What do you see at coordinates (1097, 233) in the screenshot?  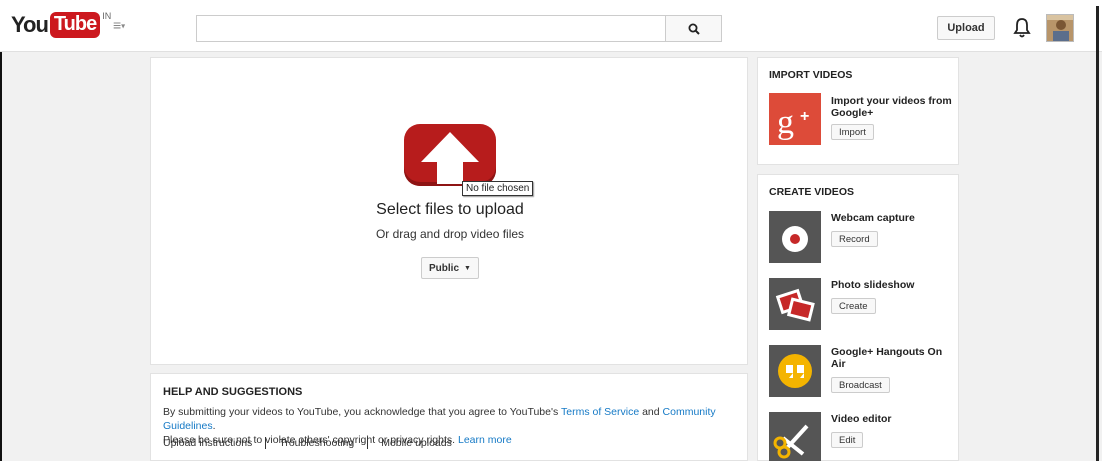 I see `window-edge-right` at bounding box center [1097, 233].